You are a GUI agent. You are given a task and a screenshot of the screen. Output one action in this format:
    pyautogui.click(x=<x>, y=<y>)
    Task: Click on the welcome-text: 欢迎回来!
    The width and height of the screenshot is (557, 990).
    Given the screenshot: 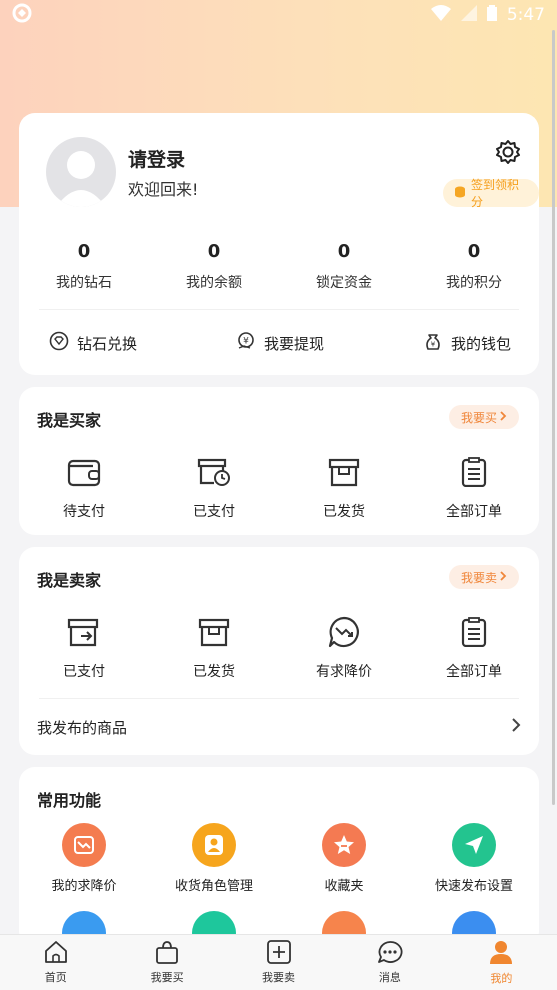 What is the action you would take?
    pyautogui.click(x=163, y=189)
    